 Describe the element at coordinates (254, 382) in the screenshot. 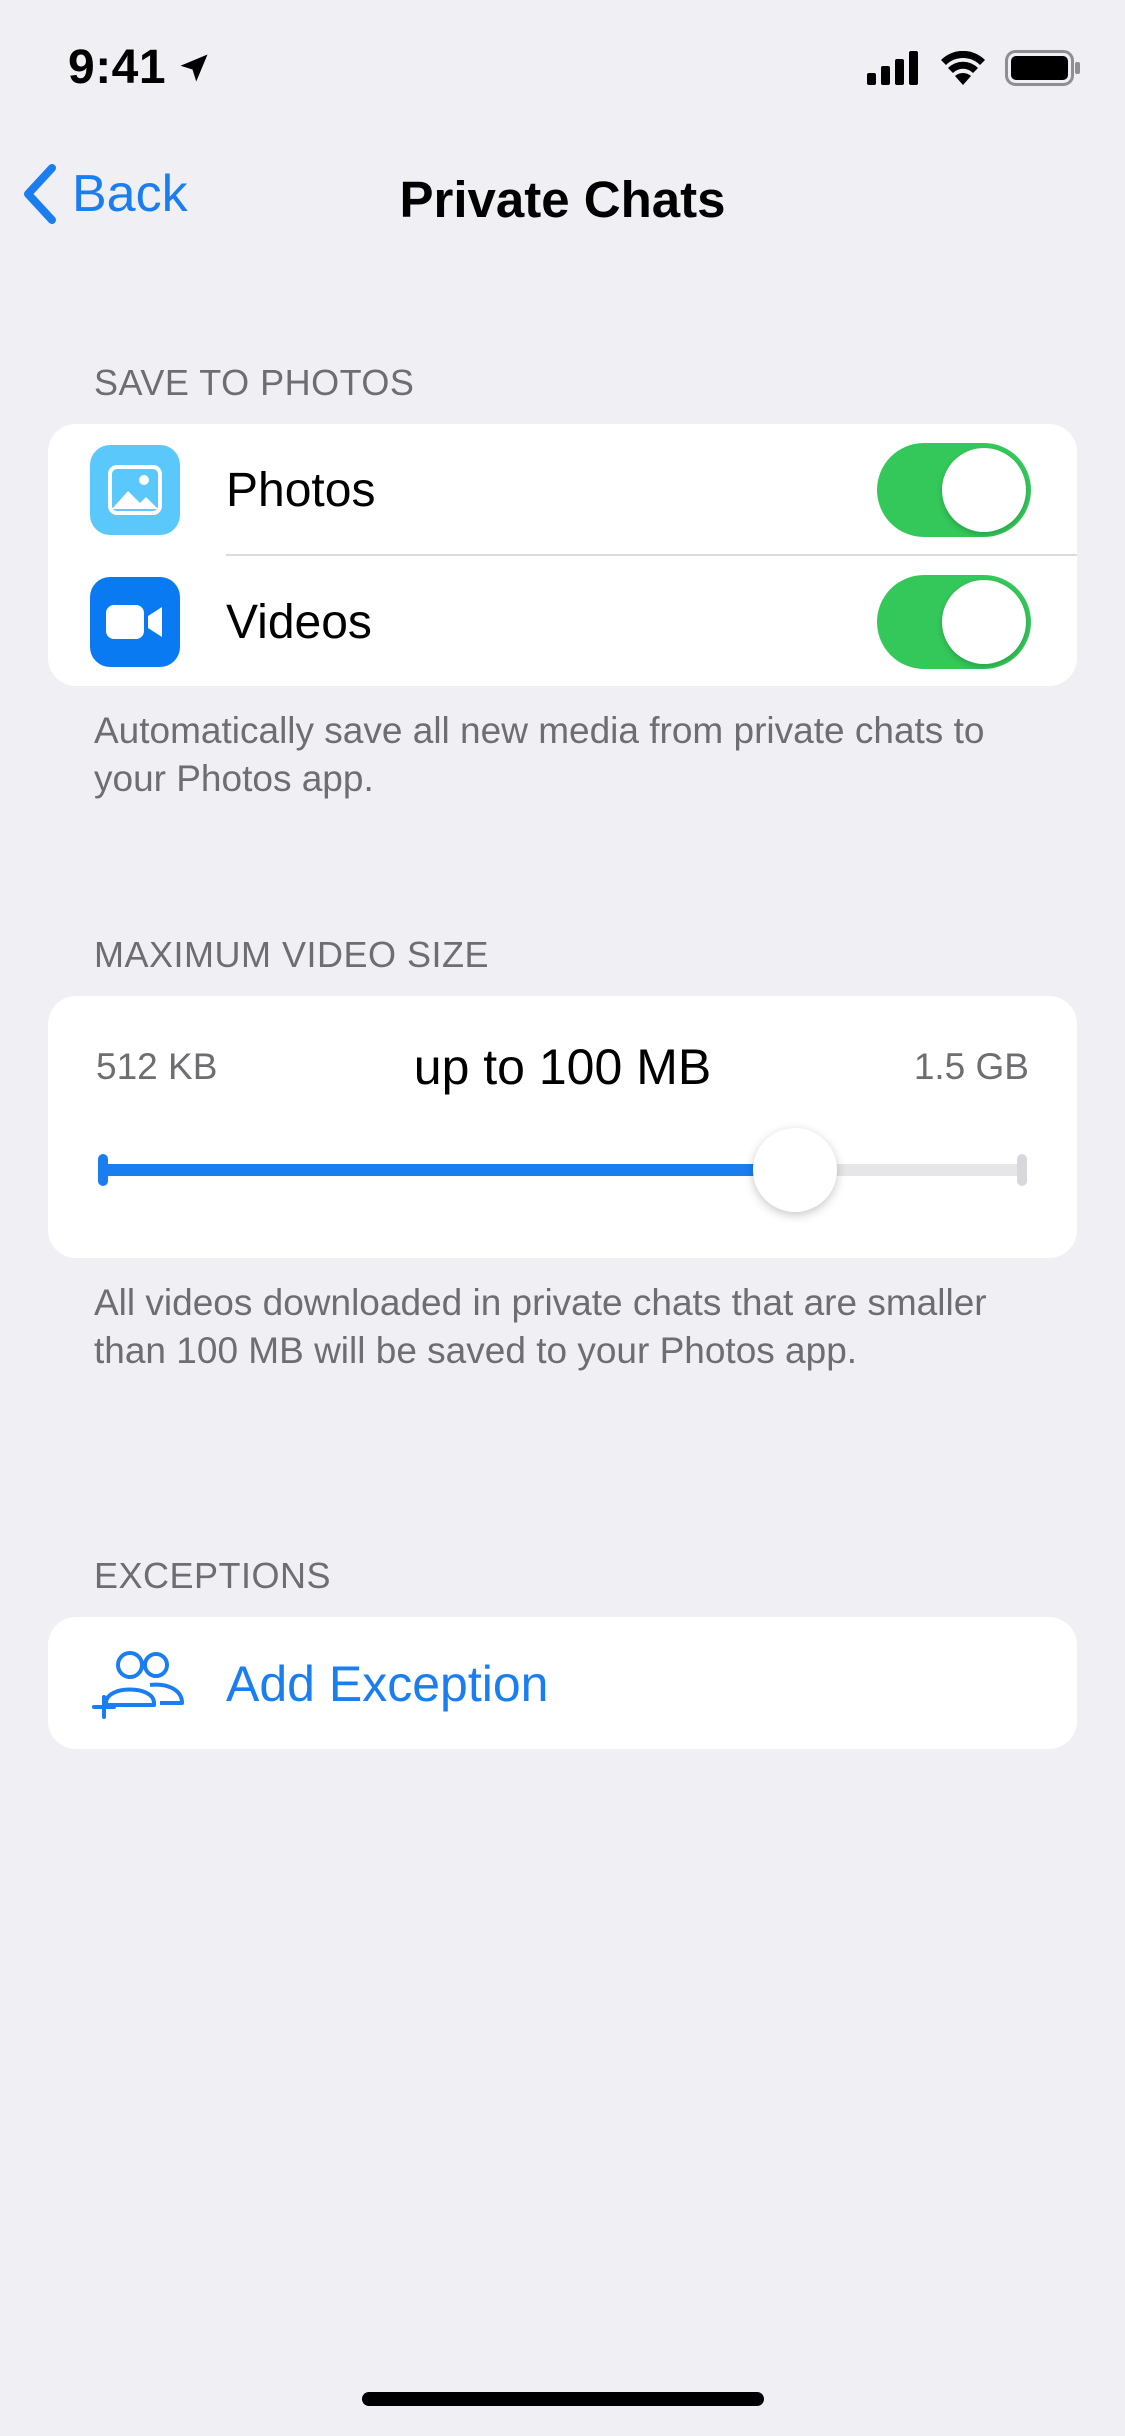

I see `section-header-save-to-photos: SAVE TO PHOTOS` at that location.